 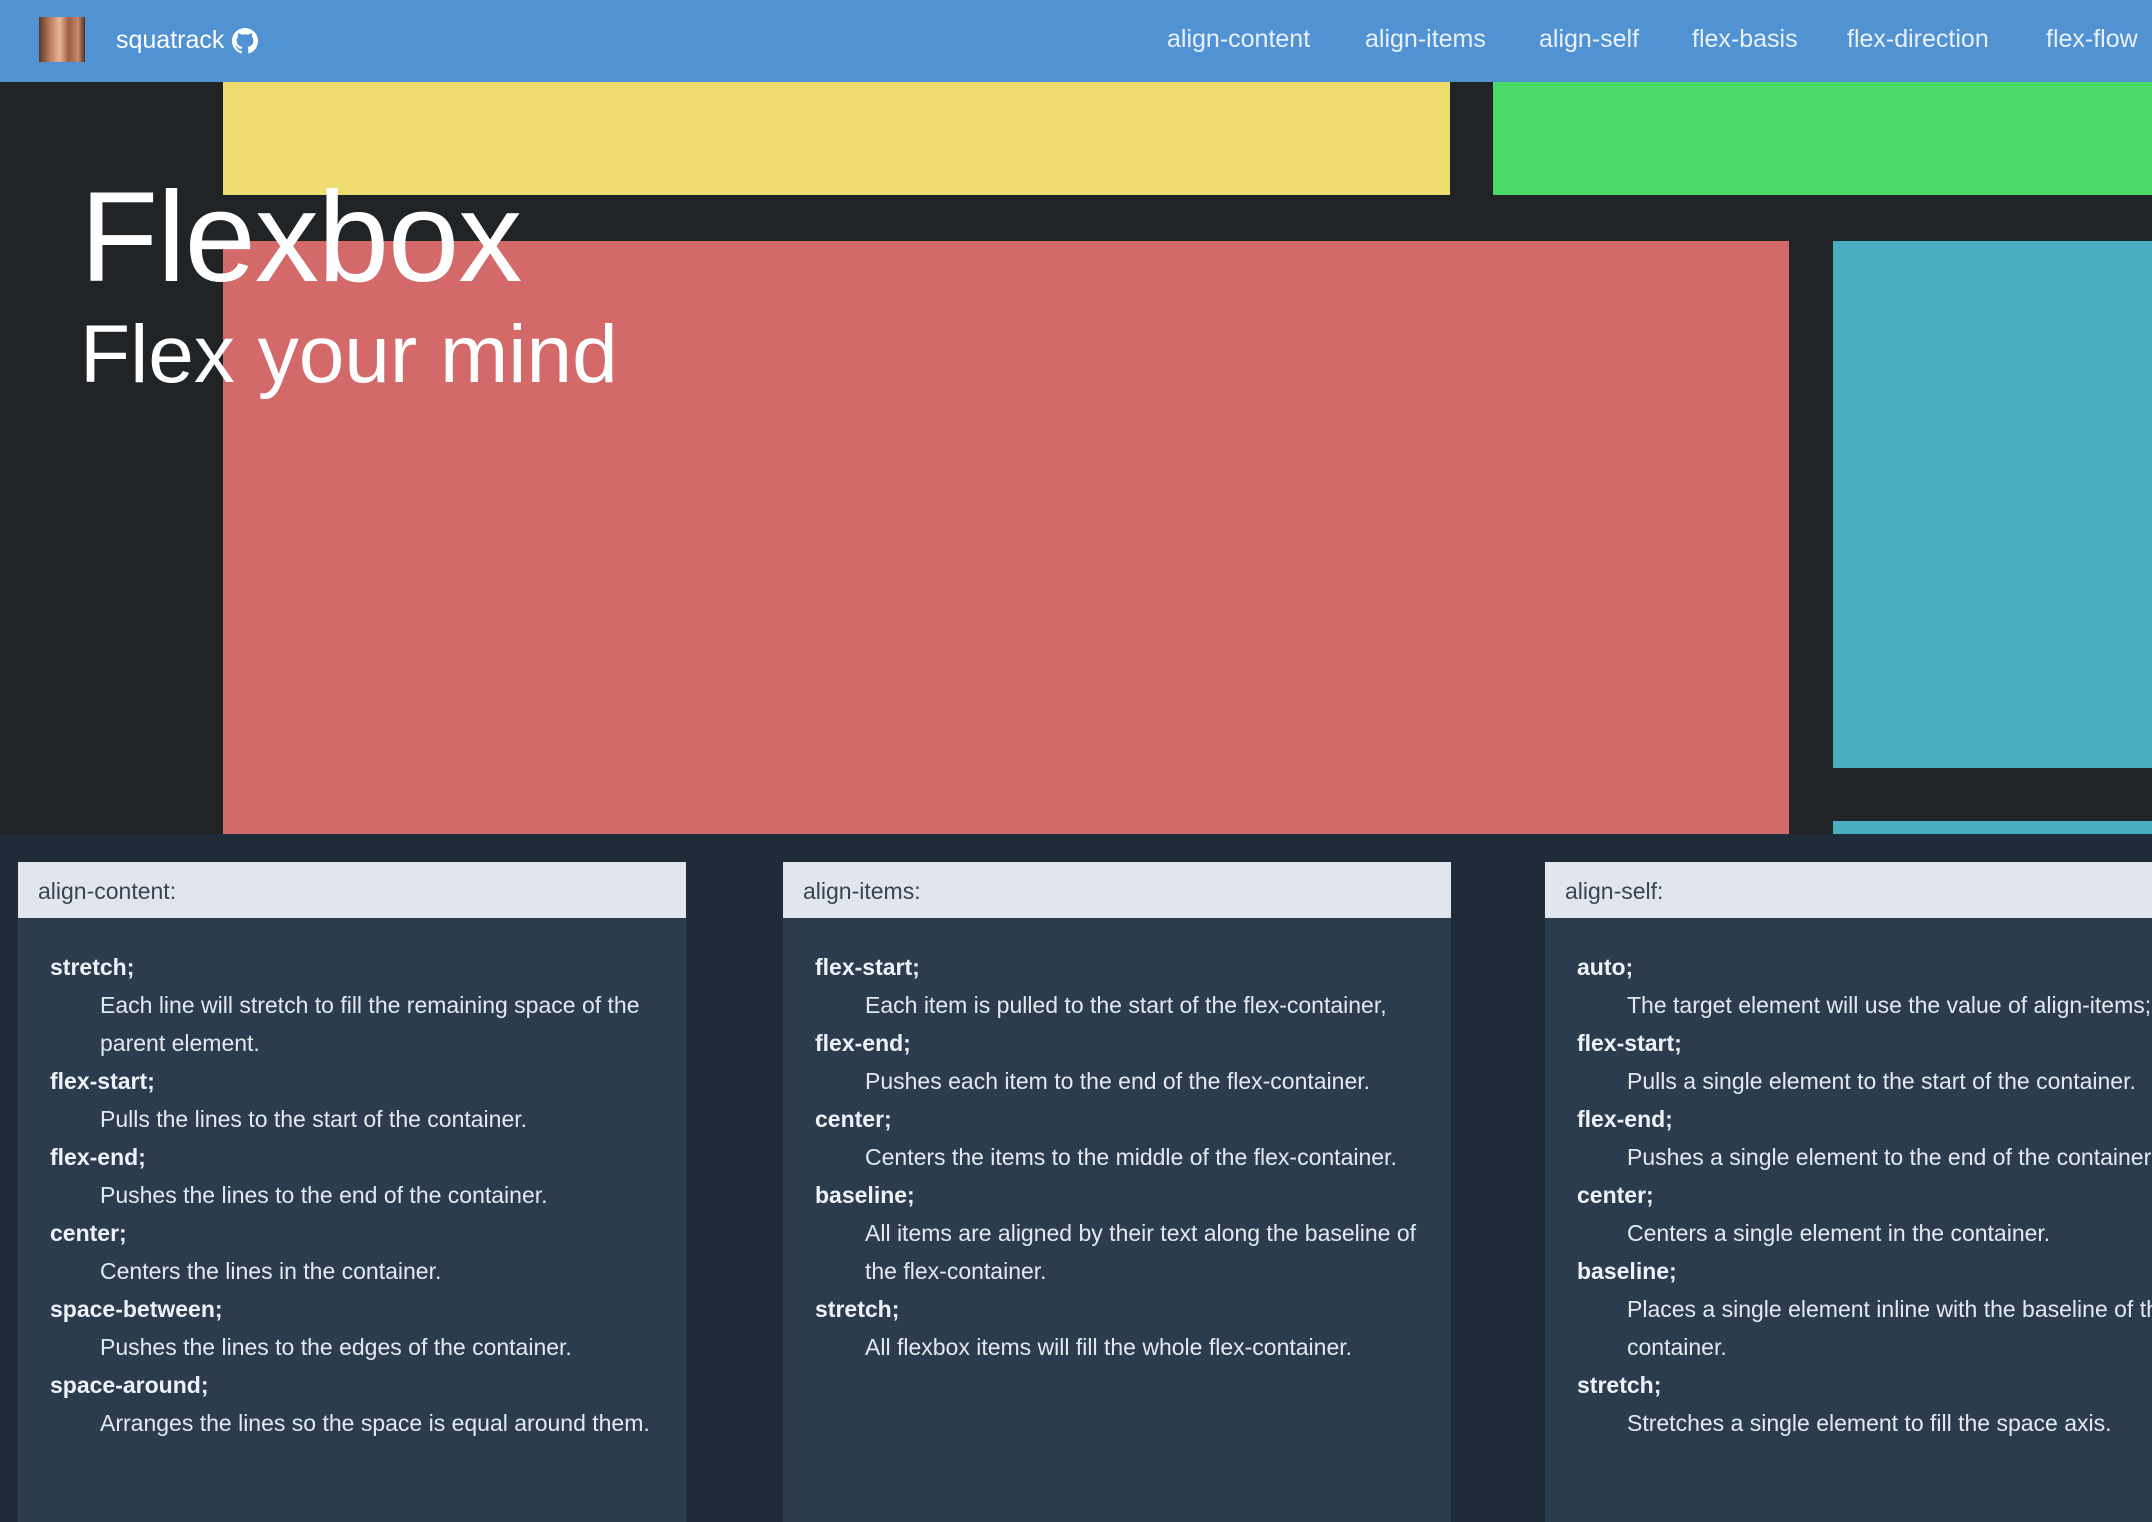 What do you see at coordinates (352, 890) in the screenshot?
I see `card-title: align-content:` at bounding box center [352, 890].